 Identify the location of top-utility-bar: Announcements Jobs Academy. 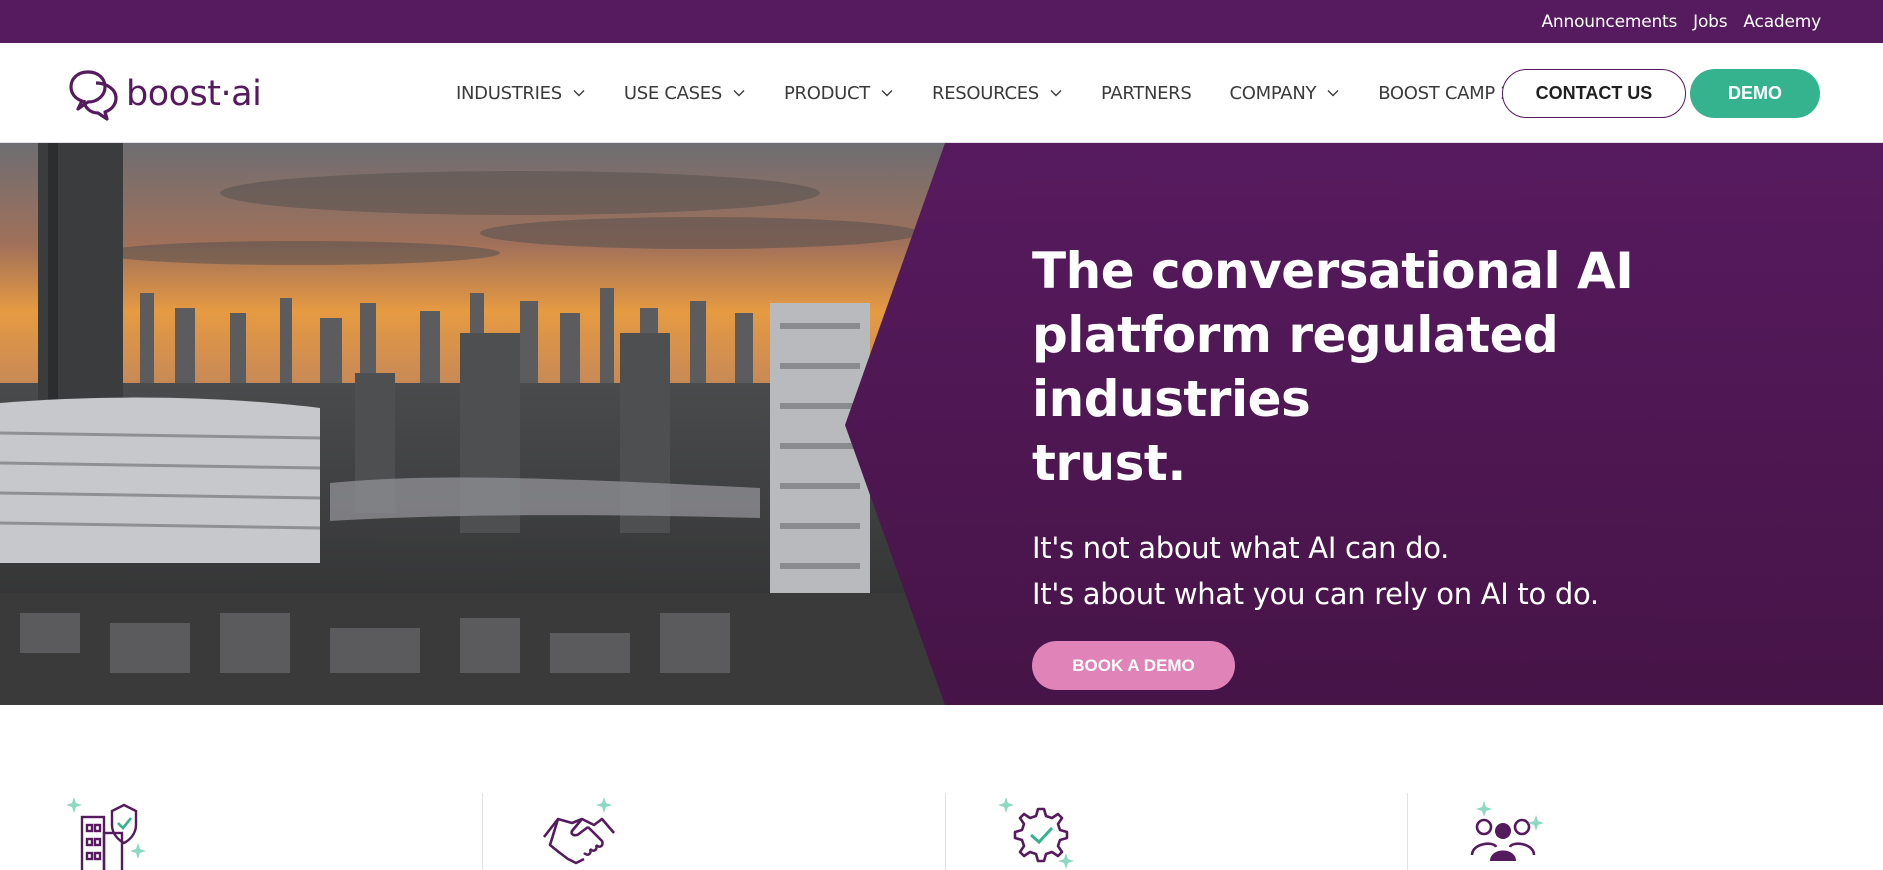
(941, 21).